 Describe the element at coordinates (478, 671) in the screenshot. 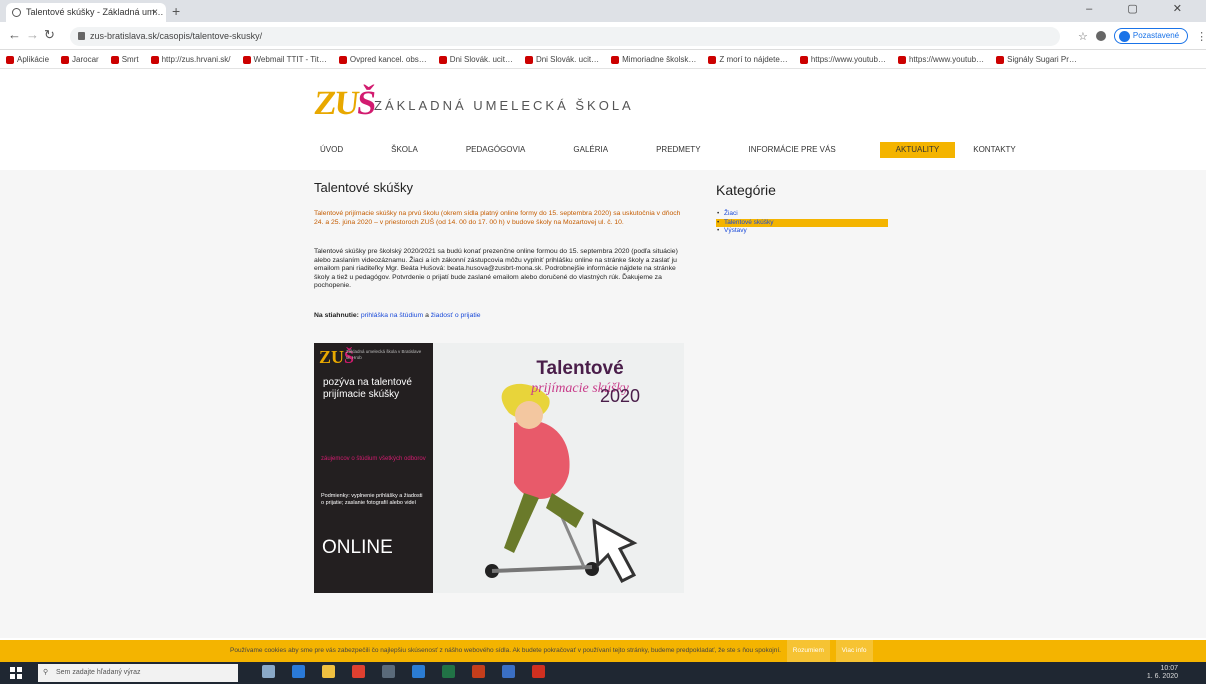

I see `powerpoint-icon` at that location.